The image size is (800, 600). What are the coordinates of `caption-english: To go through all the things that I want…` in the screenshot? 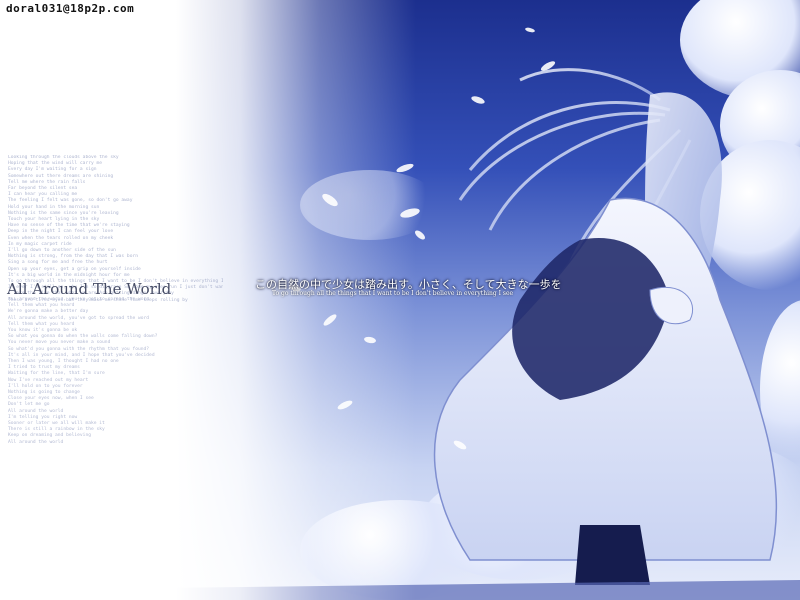 It's located at (393, 293).